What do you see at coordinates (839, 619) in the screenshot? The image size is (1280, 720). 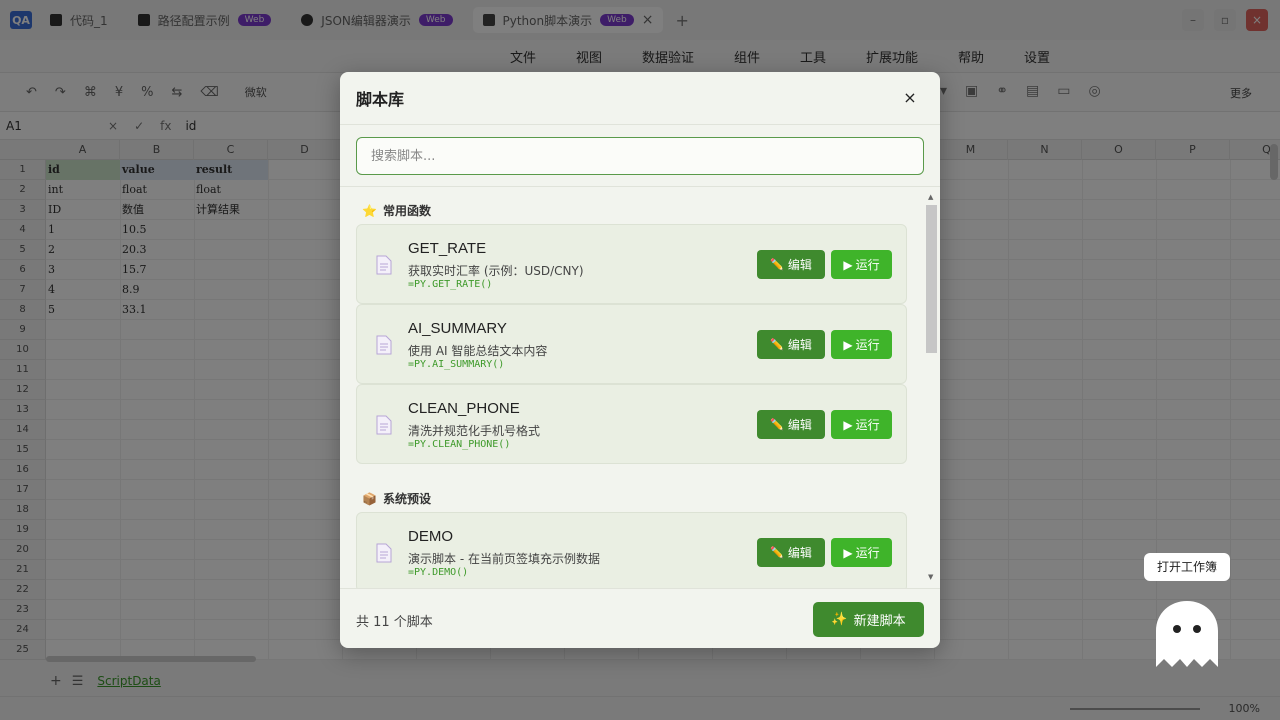 I see `sparkle-icon: ✨` at bounding box center [839, 619].